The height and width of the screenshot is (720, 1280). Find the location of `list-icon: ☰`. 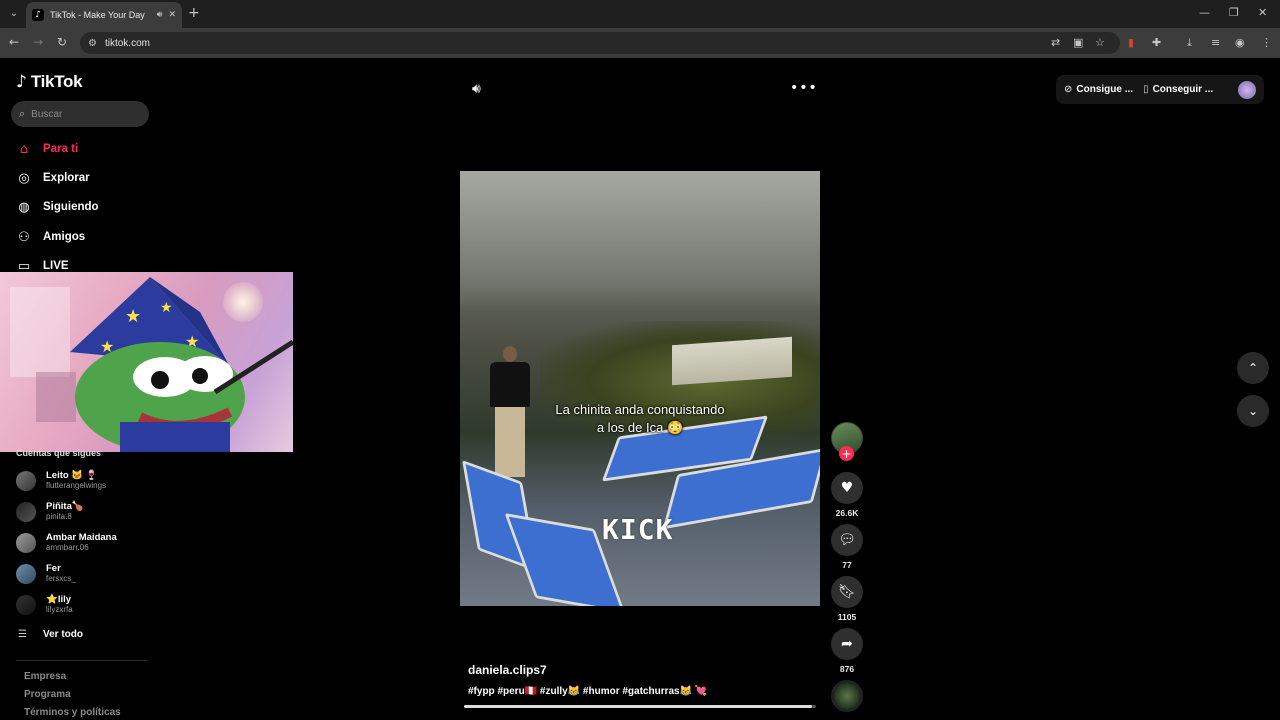

list-icon: ☰ is located at coordinates (22, 634).